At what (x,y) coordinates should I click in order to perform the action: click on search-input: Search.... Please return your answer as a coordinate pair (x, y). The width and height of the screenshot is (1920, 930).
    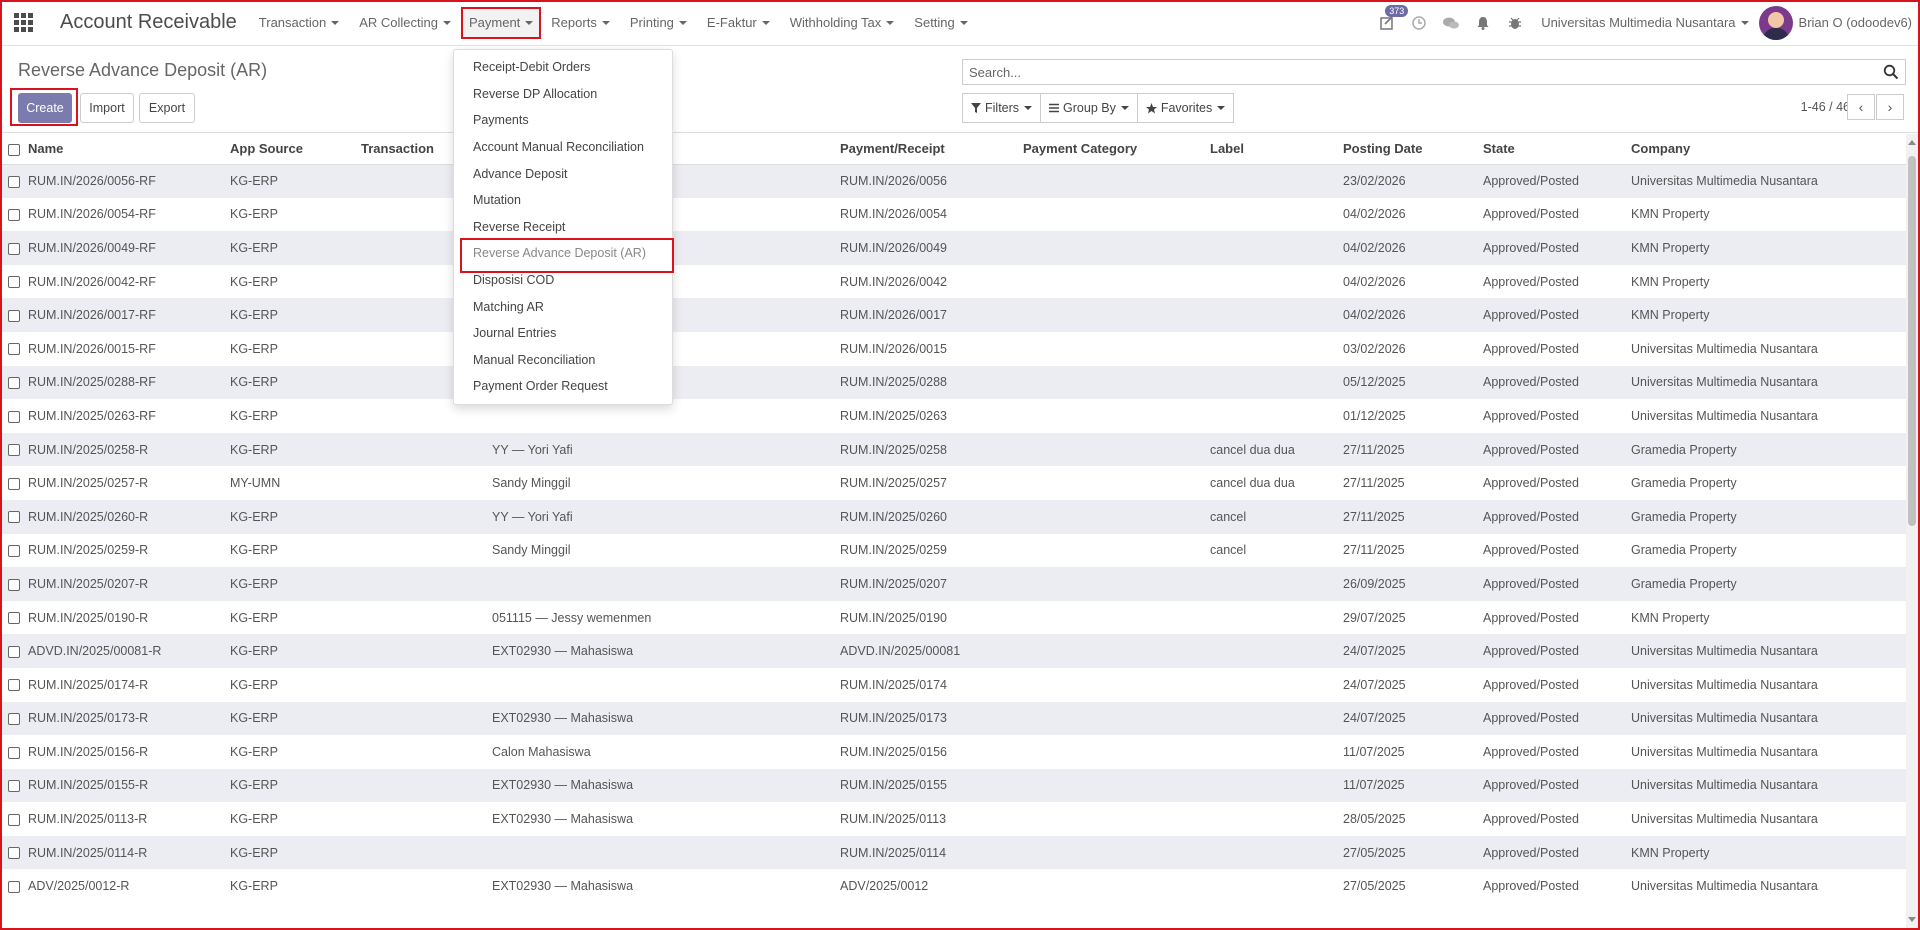
    Looking at the image, I should click on (995, 72).